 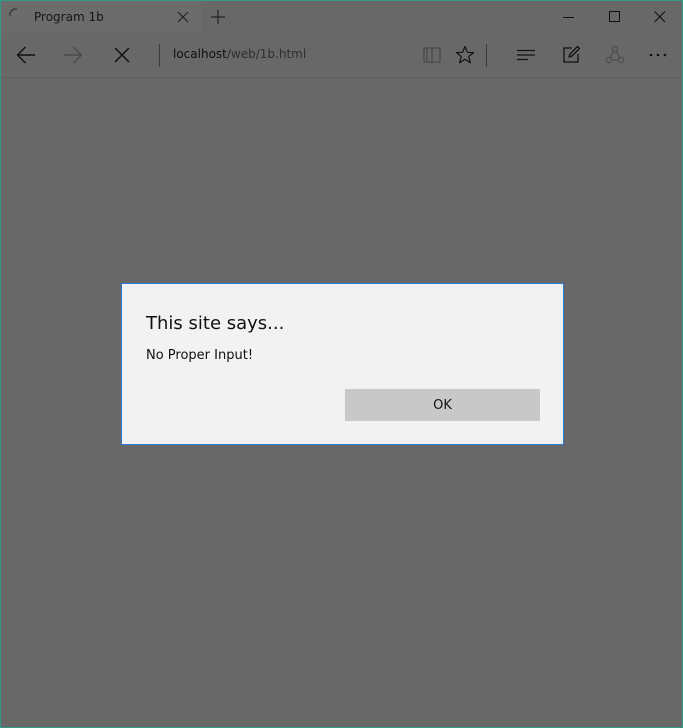 I want to click on tab-program-1b: Program 1b, so click(x=101, y=17).